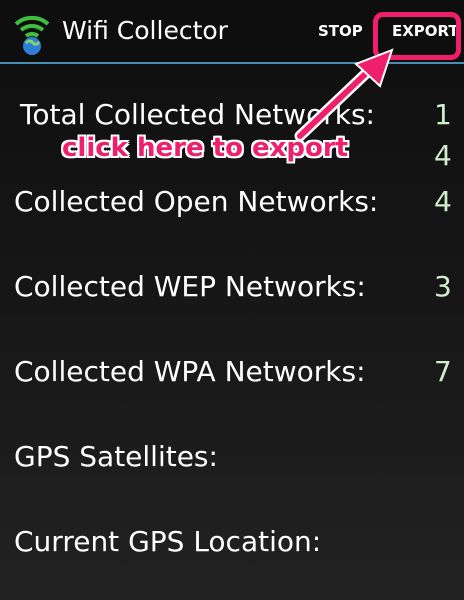 This screenshot has width=464, height=600. What do you see at coordinates (340, 31) in the screenshot?
I see `stop-button: STOP` at bounding box center [340, 31].